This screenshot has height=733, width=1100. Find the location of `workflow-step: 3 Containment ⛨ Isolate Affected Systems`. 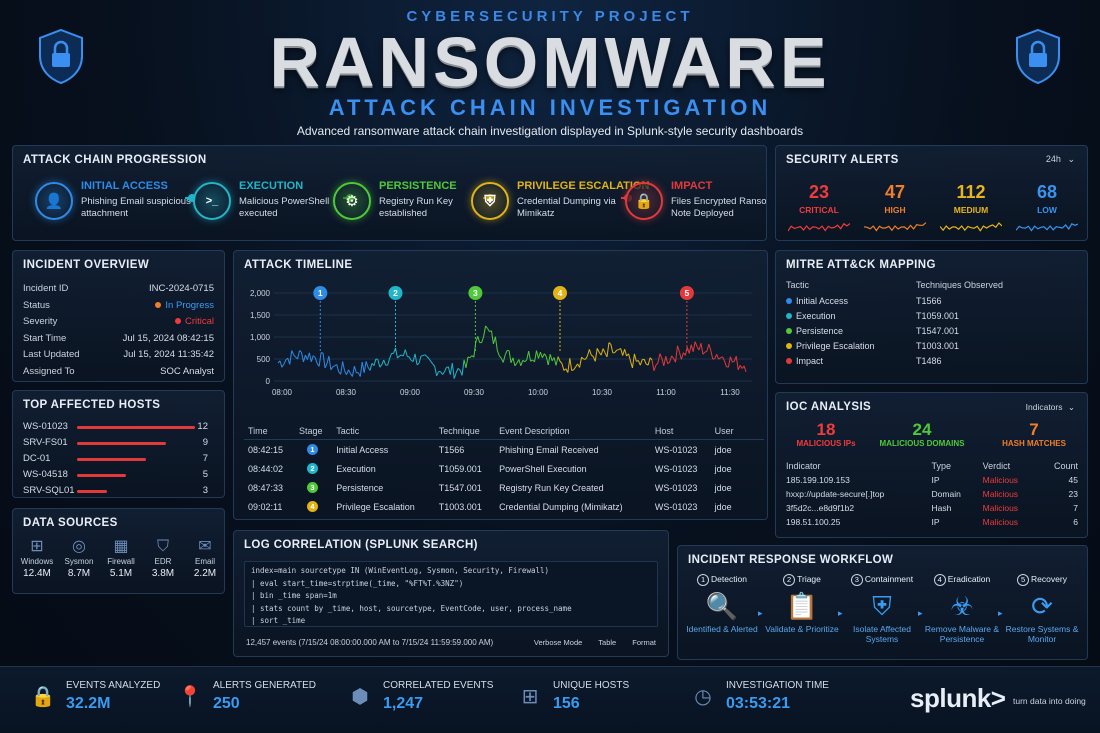

workflow-step: 3 Containment ⛨ Isolate Affected Systems is located at coordinates (882, 609).